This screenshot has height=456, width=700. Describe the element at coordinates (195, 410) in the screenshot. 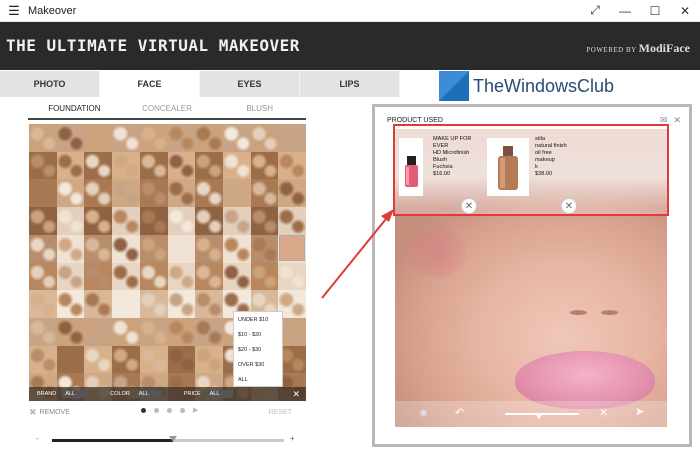

I see `next-page-icon: ▶` at that location.